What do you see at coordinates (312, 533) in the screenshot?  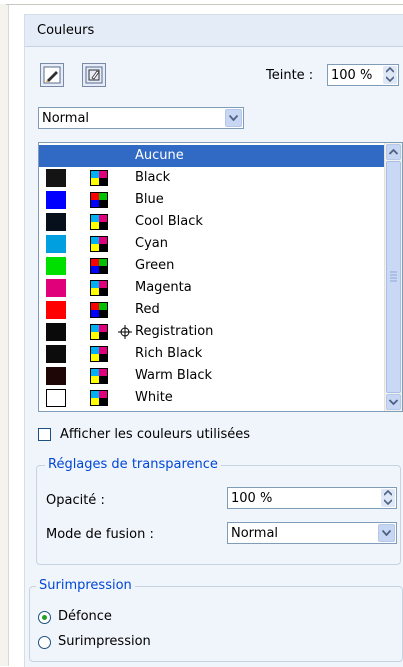 I see `blend-mode-select: Normal` at bounding box center [312, 533].